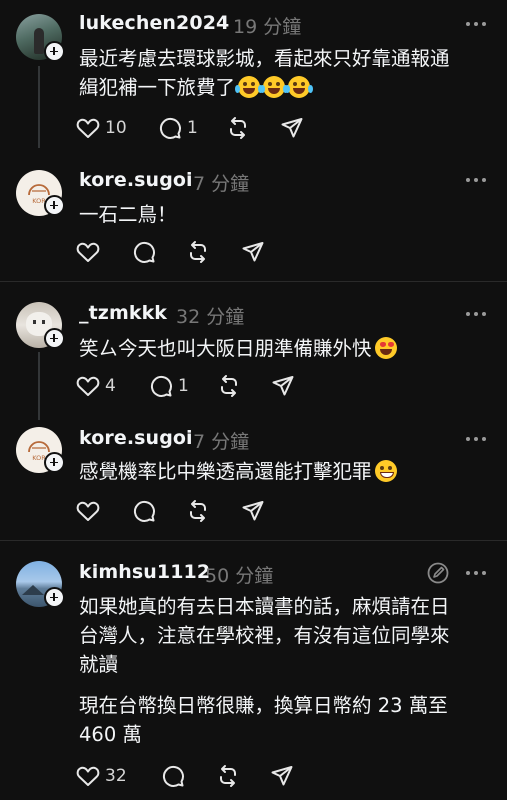 The image size is (507, 800). What do you see at coordinates (110, 386) in the screenshot?
I see `like-count: 4` at bounding box center [110, 386].